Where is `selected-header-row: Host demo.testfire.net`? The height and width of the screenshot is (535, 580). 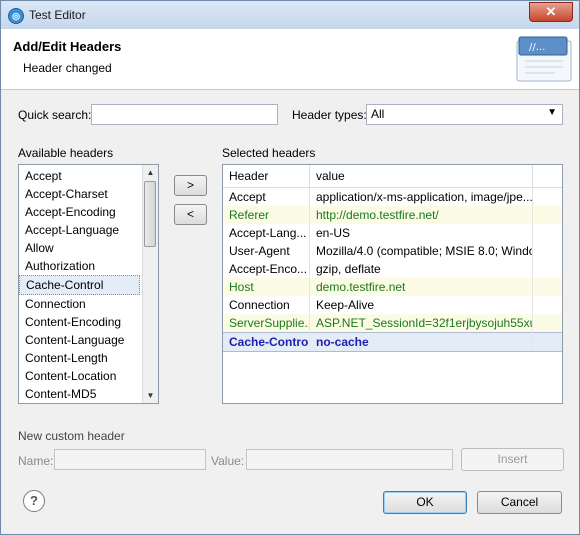 selected-header-row: Host demo.testfire.net is located at coordinates (392, 287).